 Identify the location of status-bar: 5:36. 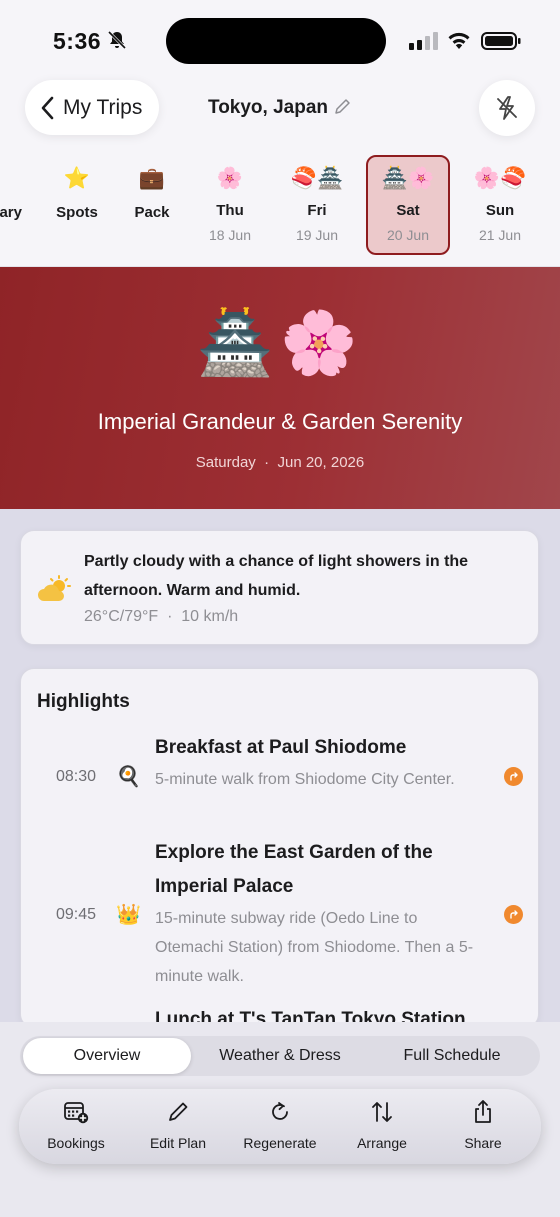
(280, 40).